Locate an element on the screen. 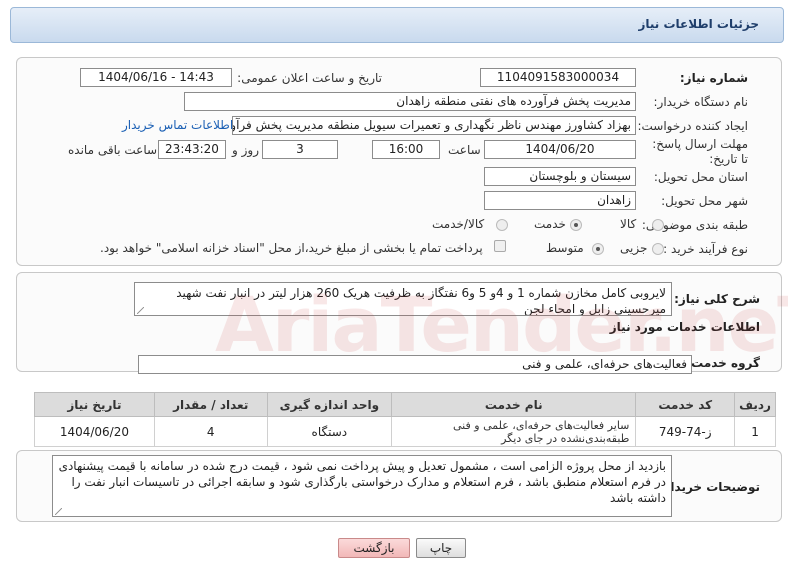 Image resolution: width=788 pixels, height=574 pixels. purchase-type-label: نوع فرآیند خرید : is located at coordinates (705, 249).